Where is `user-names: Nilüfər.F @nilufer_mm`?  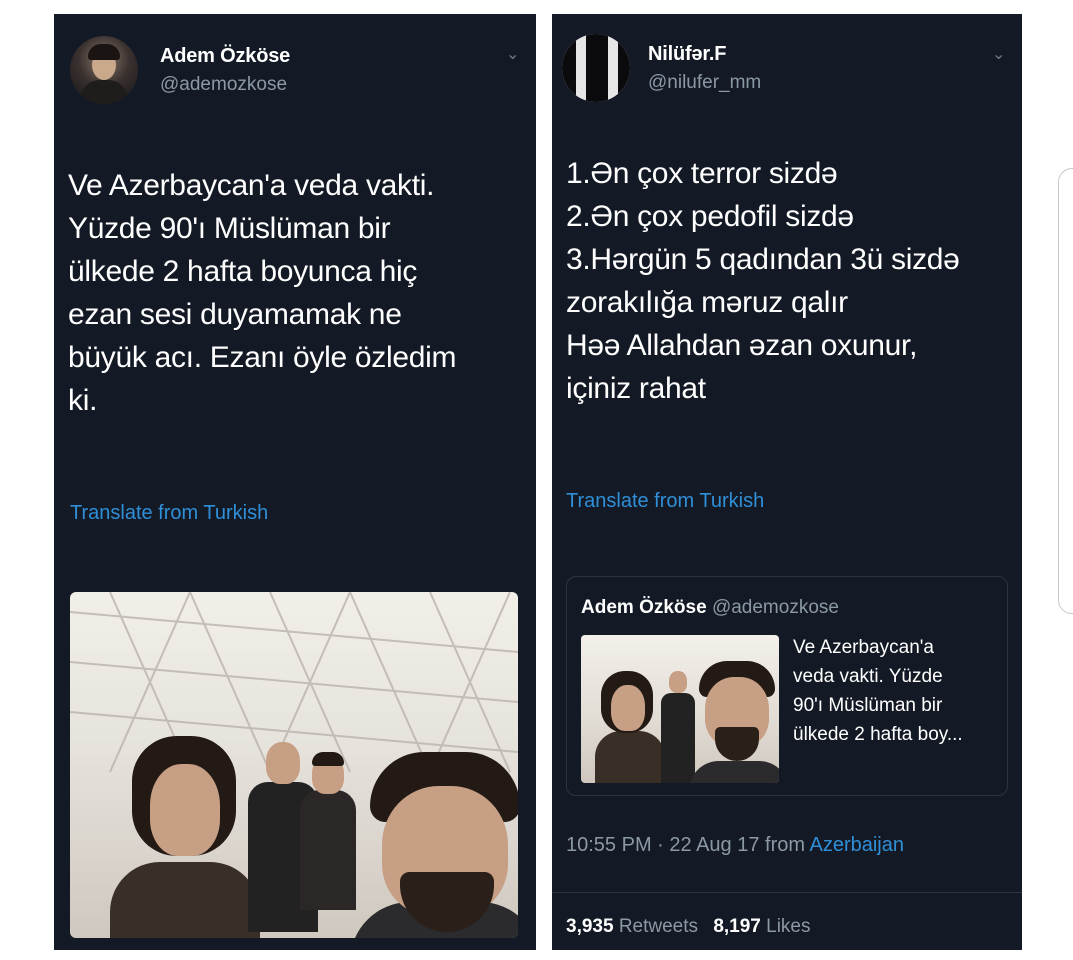 user-names: Nilüfər.F @nilufer_mm is located at coordinates (704, 68).